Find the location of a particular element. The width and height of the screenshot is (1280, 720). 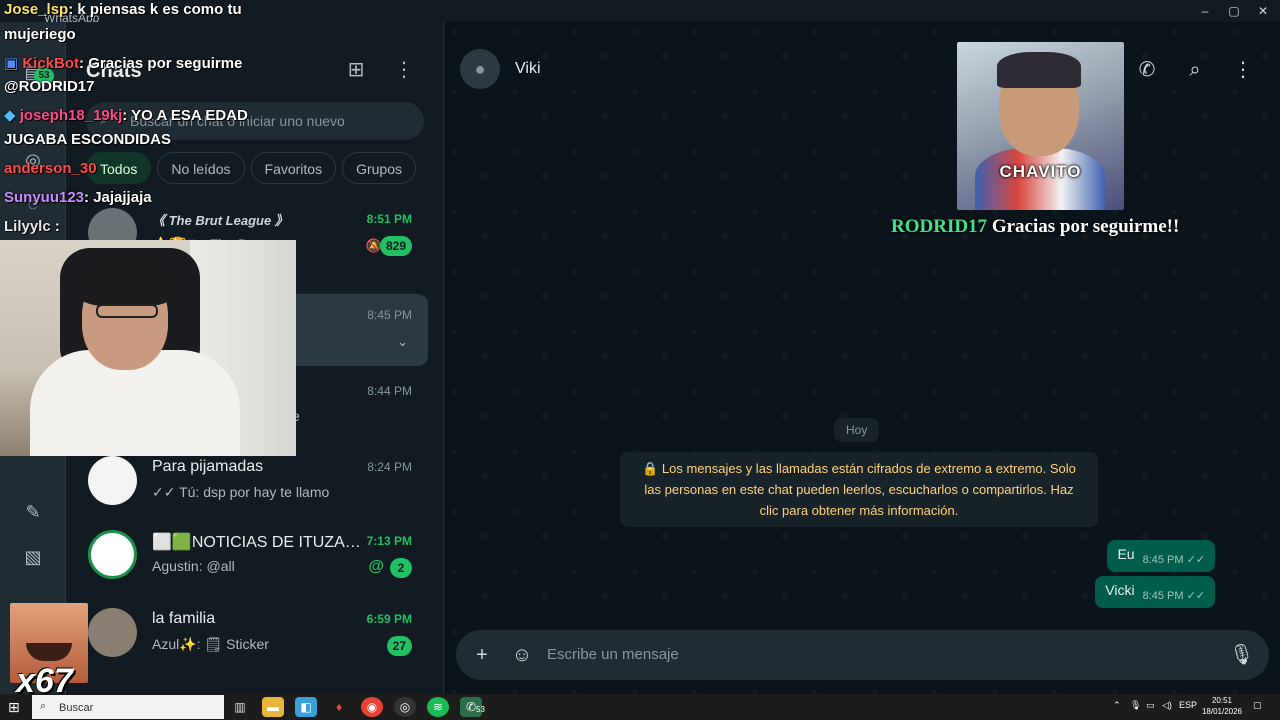

system-clock: 20:51 18/01/2026 is located at coordinates (1222, 706).